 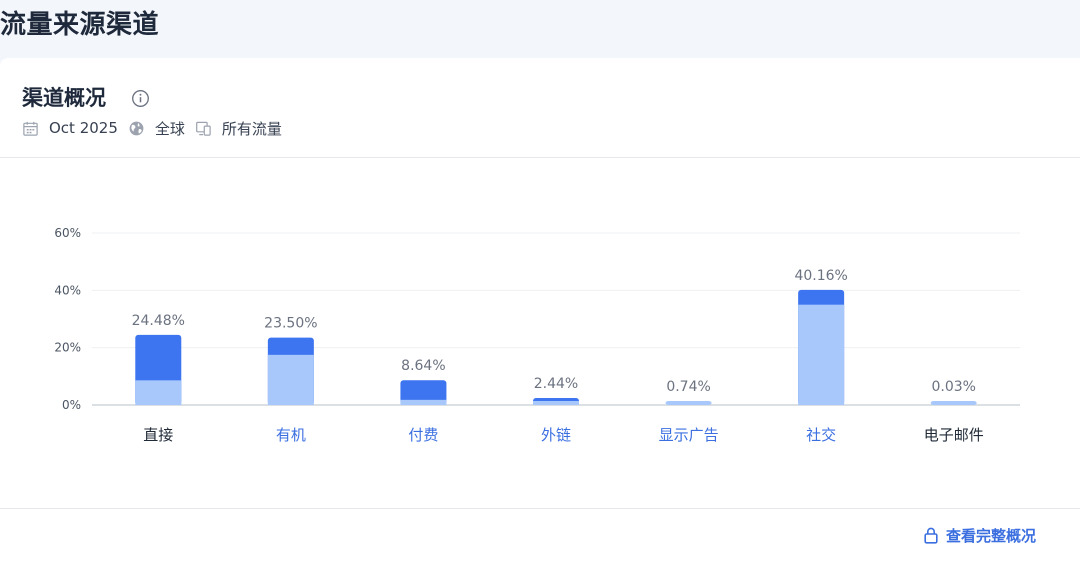 What do you see at coordinates (689, 435) in the screenshot?
I see `x-category-label: 显示广告` at bounding box center [689, 435].